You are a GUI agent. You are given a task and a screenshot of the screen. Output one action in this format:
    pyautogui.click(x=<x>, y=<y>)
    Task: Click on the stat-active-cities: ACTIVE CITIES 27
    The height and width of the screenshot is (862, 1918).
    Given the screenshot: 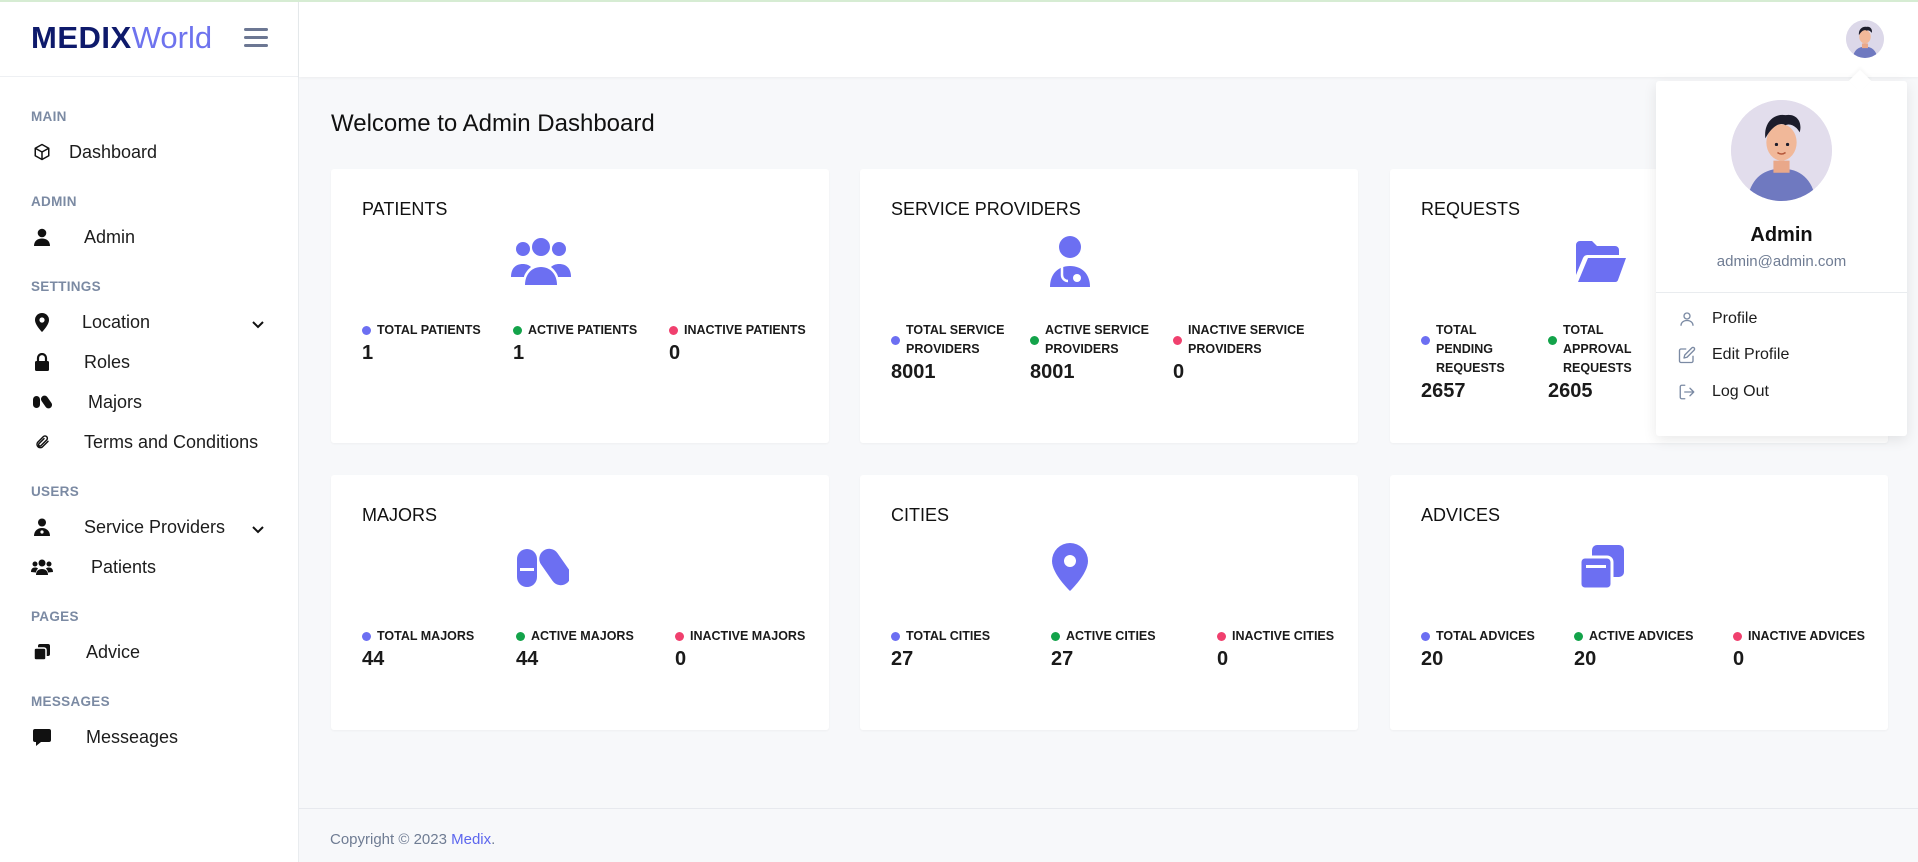 What is the action you would take?
    pyautogui.click(x=1103, y=649)
    